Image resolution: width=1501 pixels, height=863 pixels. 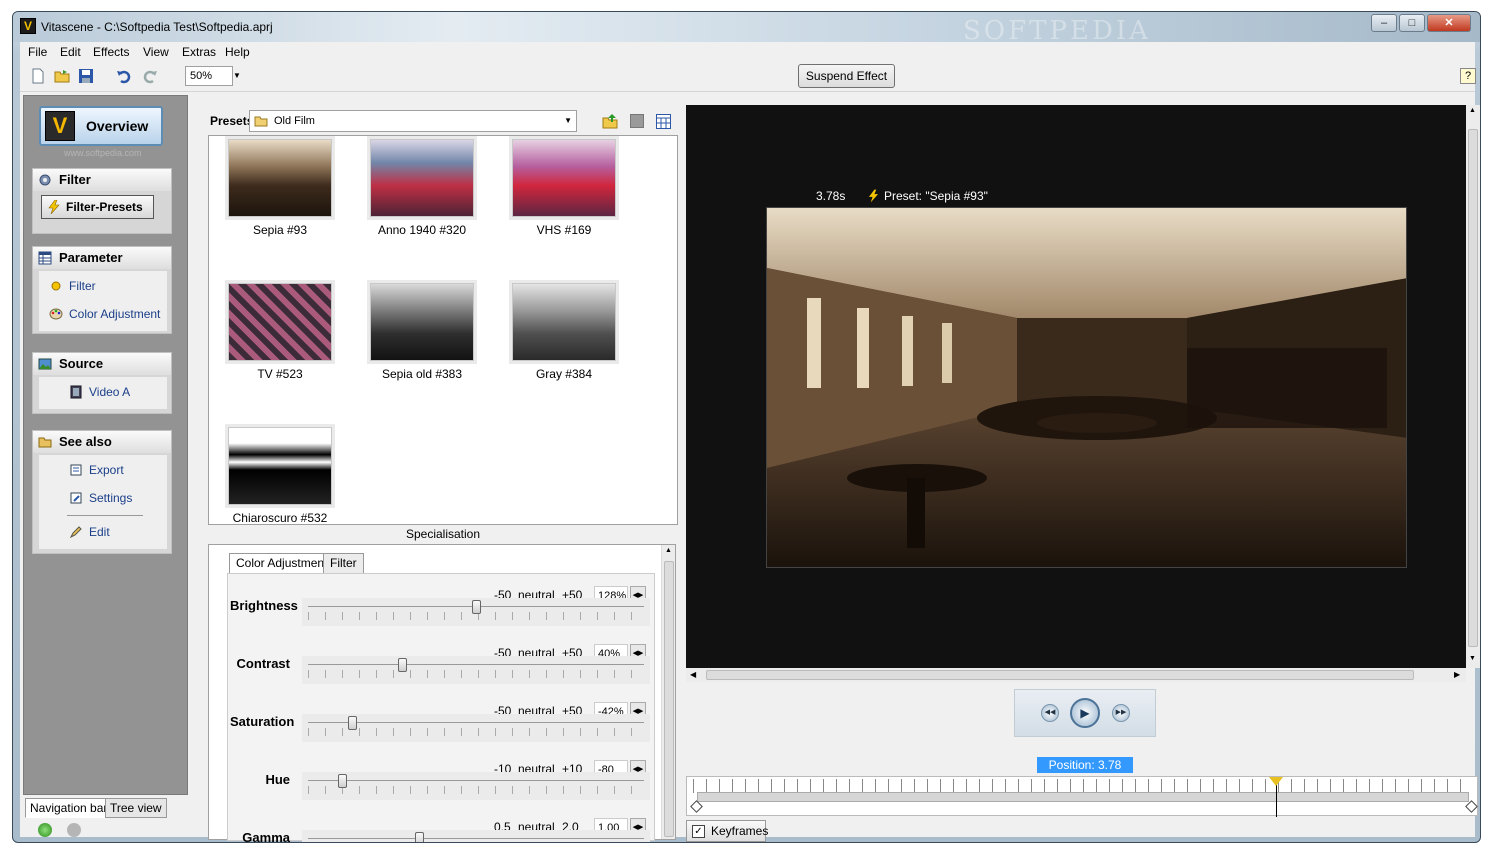 I want to click on zoom-select: 50%, so click(x=209, y=76).